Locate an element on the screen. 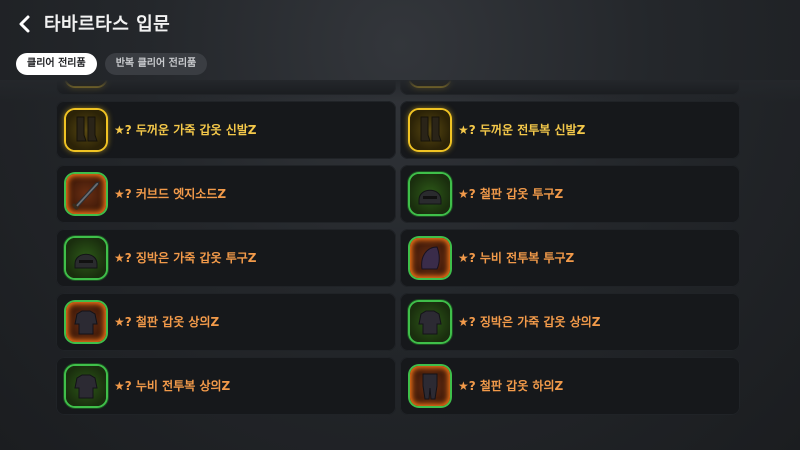 The height and width of the screenshot is (450, 800). sword-icon is located at coordinates (85, 196).